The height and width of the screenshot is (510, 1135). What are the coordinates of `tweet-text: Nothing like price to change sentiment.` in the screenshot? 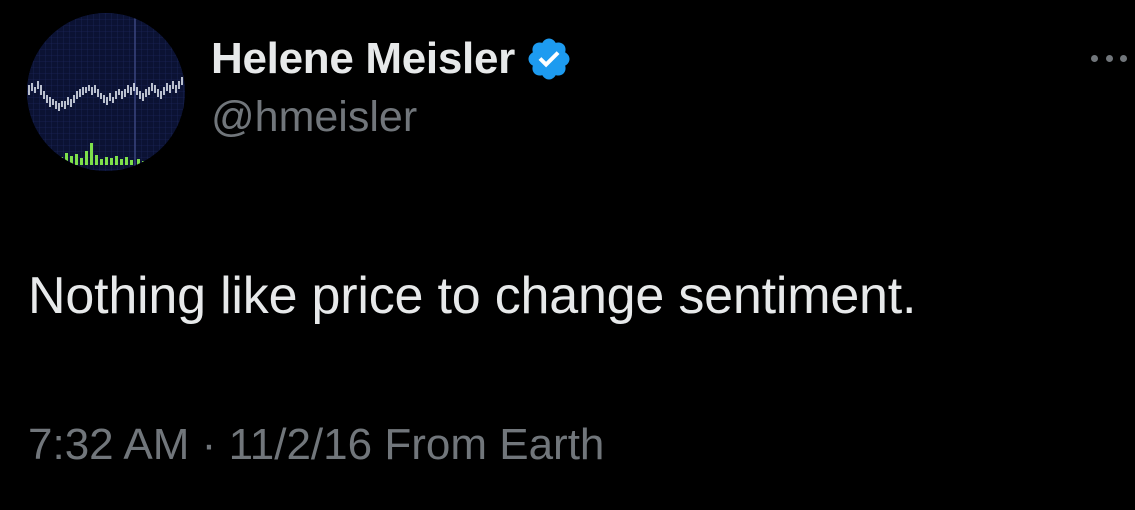 It's located at (472, 296).